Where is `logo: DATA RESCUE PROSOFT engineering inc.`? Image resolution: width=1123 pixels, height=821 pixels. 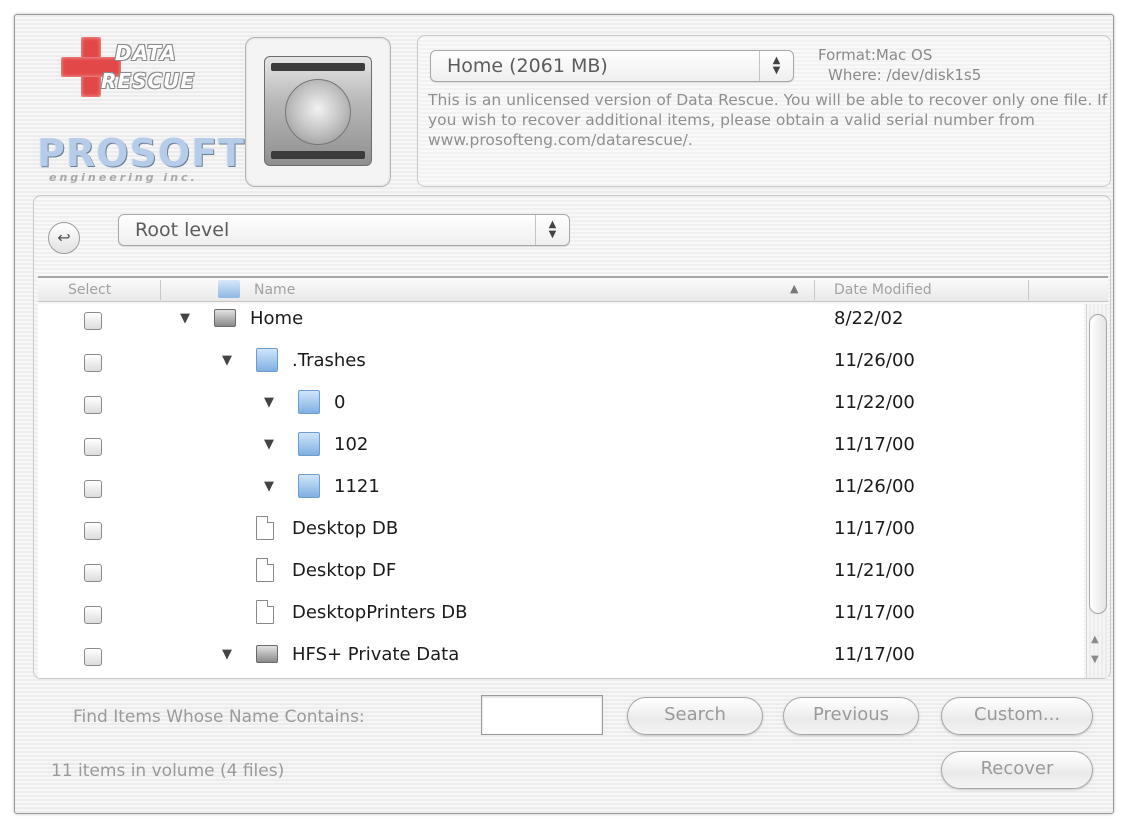 logo: DATA RESCUE PROSOFT engineering inc. is located at coordinates (133, 109).